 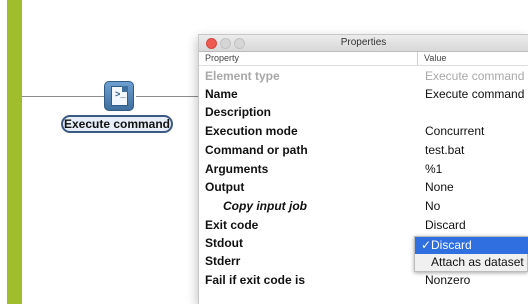 I want to click on property-name: Exit code, so click(x=232, y=225).